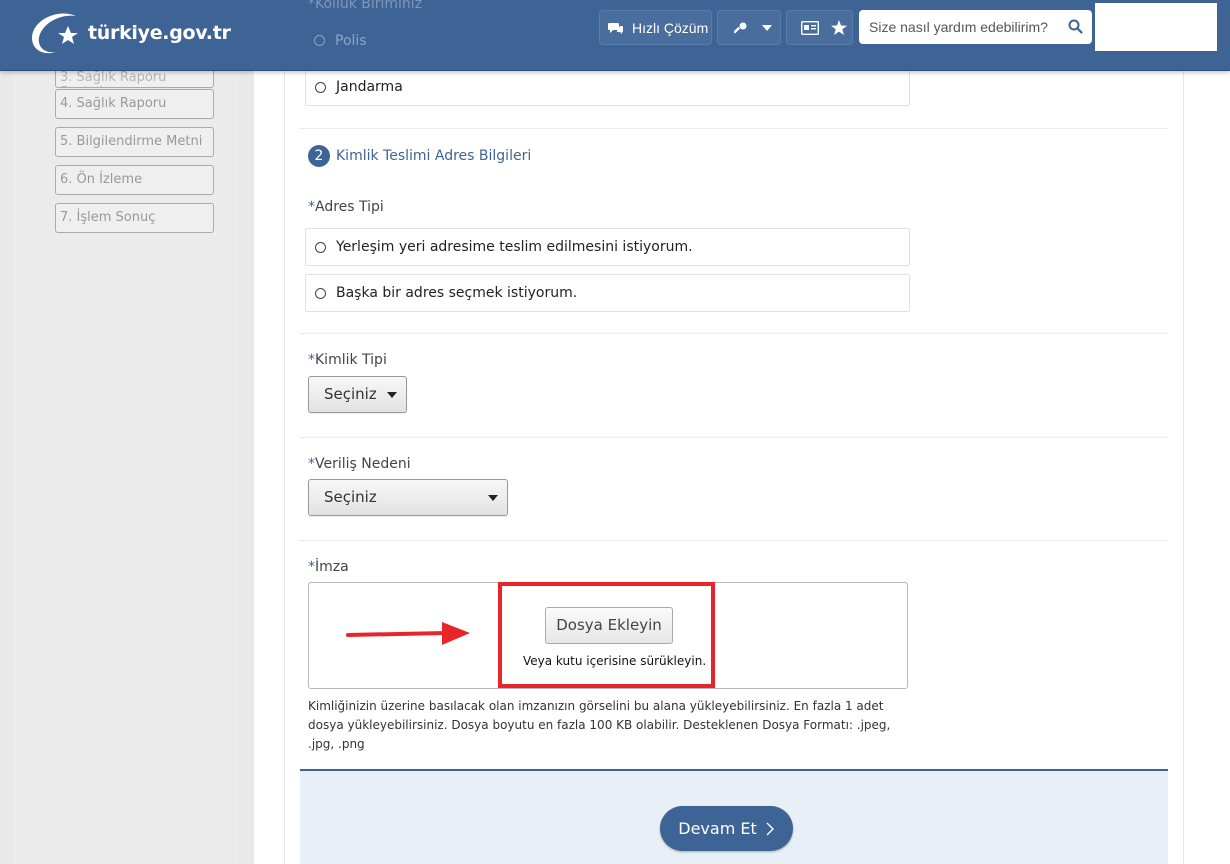 Image resolution: width=1230 pixels, height=864 pixels. I want to click on site-logo: türkiye.gov.tr, so click(129, 33).